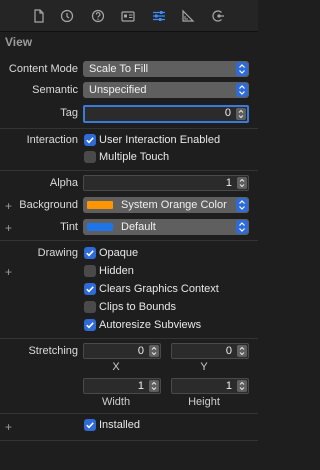 This screenshot has height=470, width=320. I want to click on content-mode-value: Scale To Fill, so click(119, 69).